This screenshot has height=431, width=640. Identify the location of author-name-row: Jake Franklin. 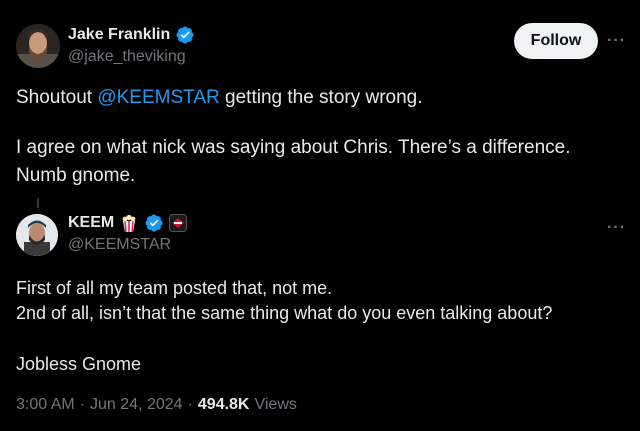
(131, 35).